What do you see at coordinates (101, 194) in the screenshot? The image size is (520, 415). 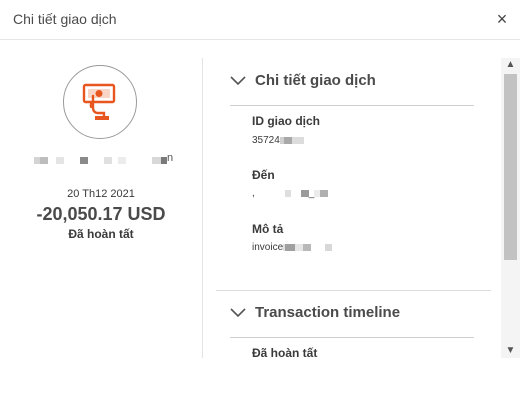 I see `transaction-date: 20 Th12 2021` at bounding box center [101, 194].